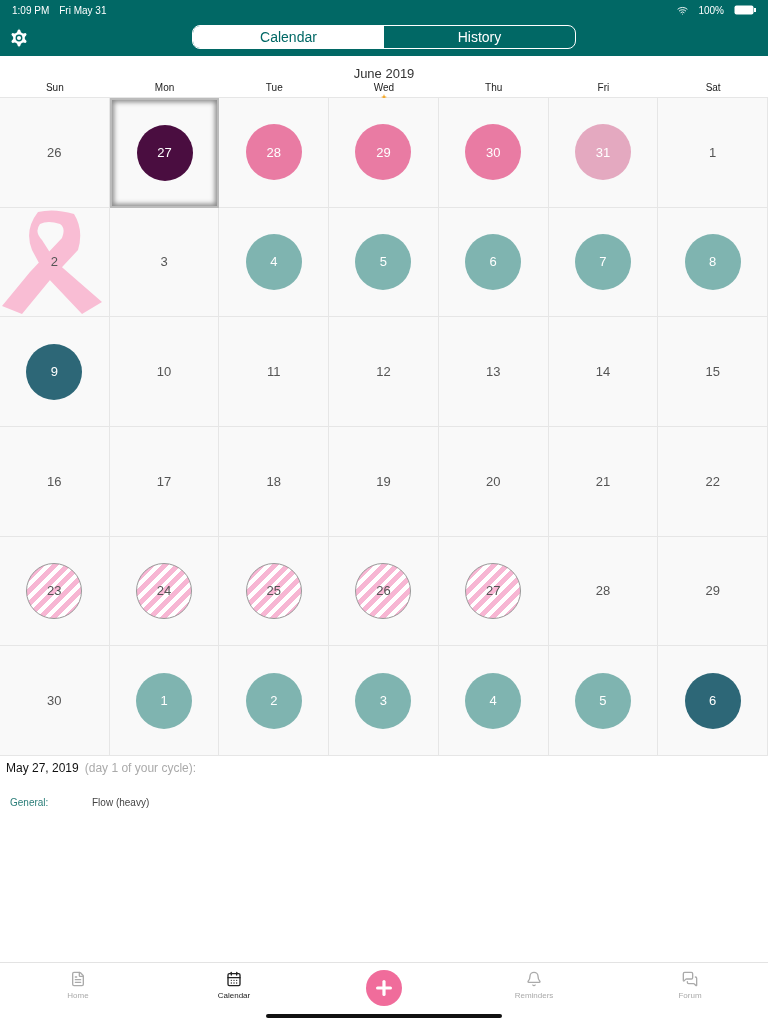 This screenshot has width=768, height=1024. Describe the element at coordinates (140, 768) in the screenshot. I see `cycle-note: (day 1 of your cycle):` at that location.